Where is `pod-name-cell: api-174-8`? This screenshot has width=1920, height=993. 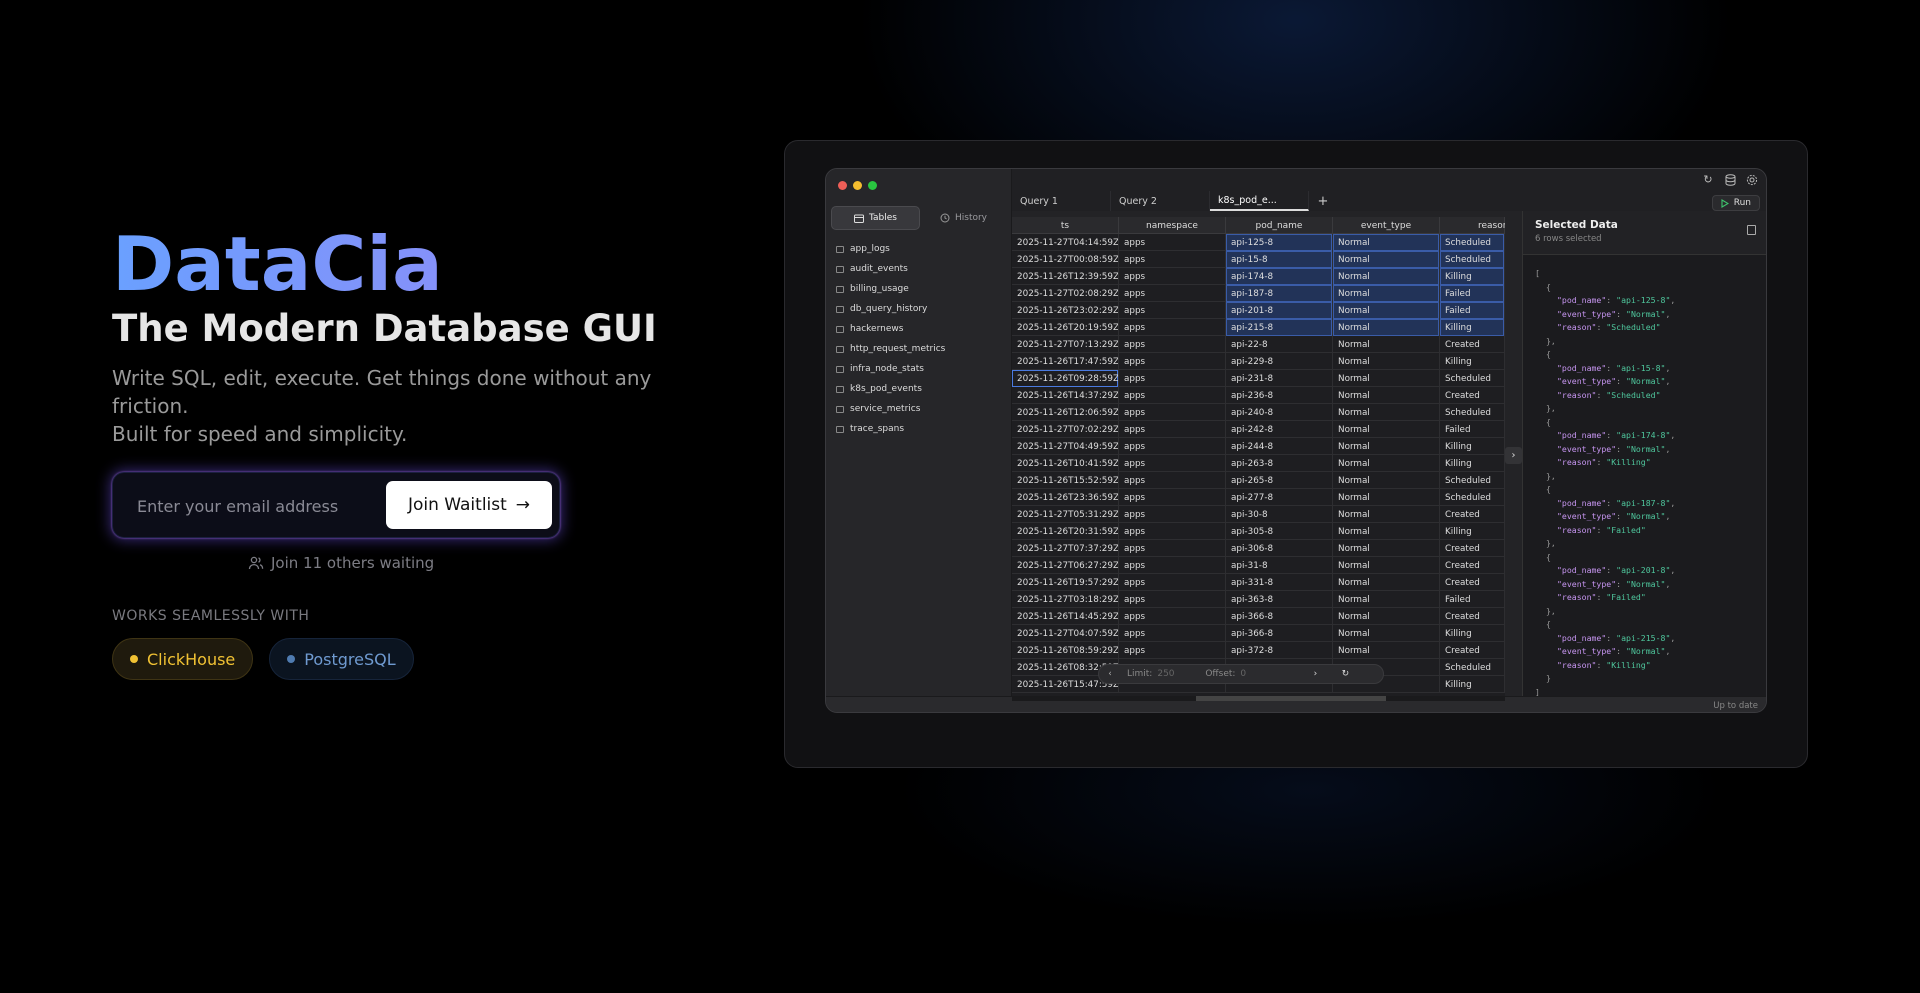
pod-name-cell: api-174-8 is located at coordinates (1279, 276).